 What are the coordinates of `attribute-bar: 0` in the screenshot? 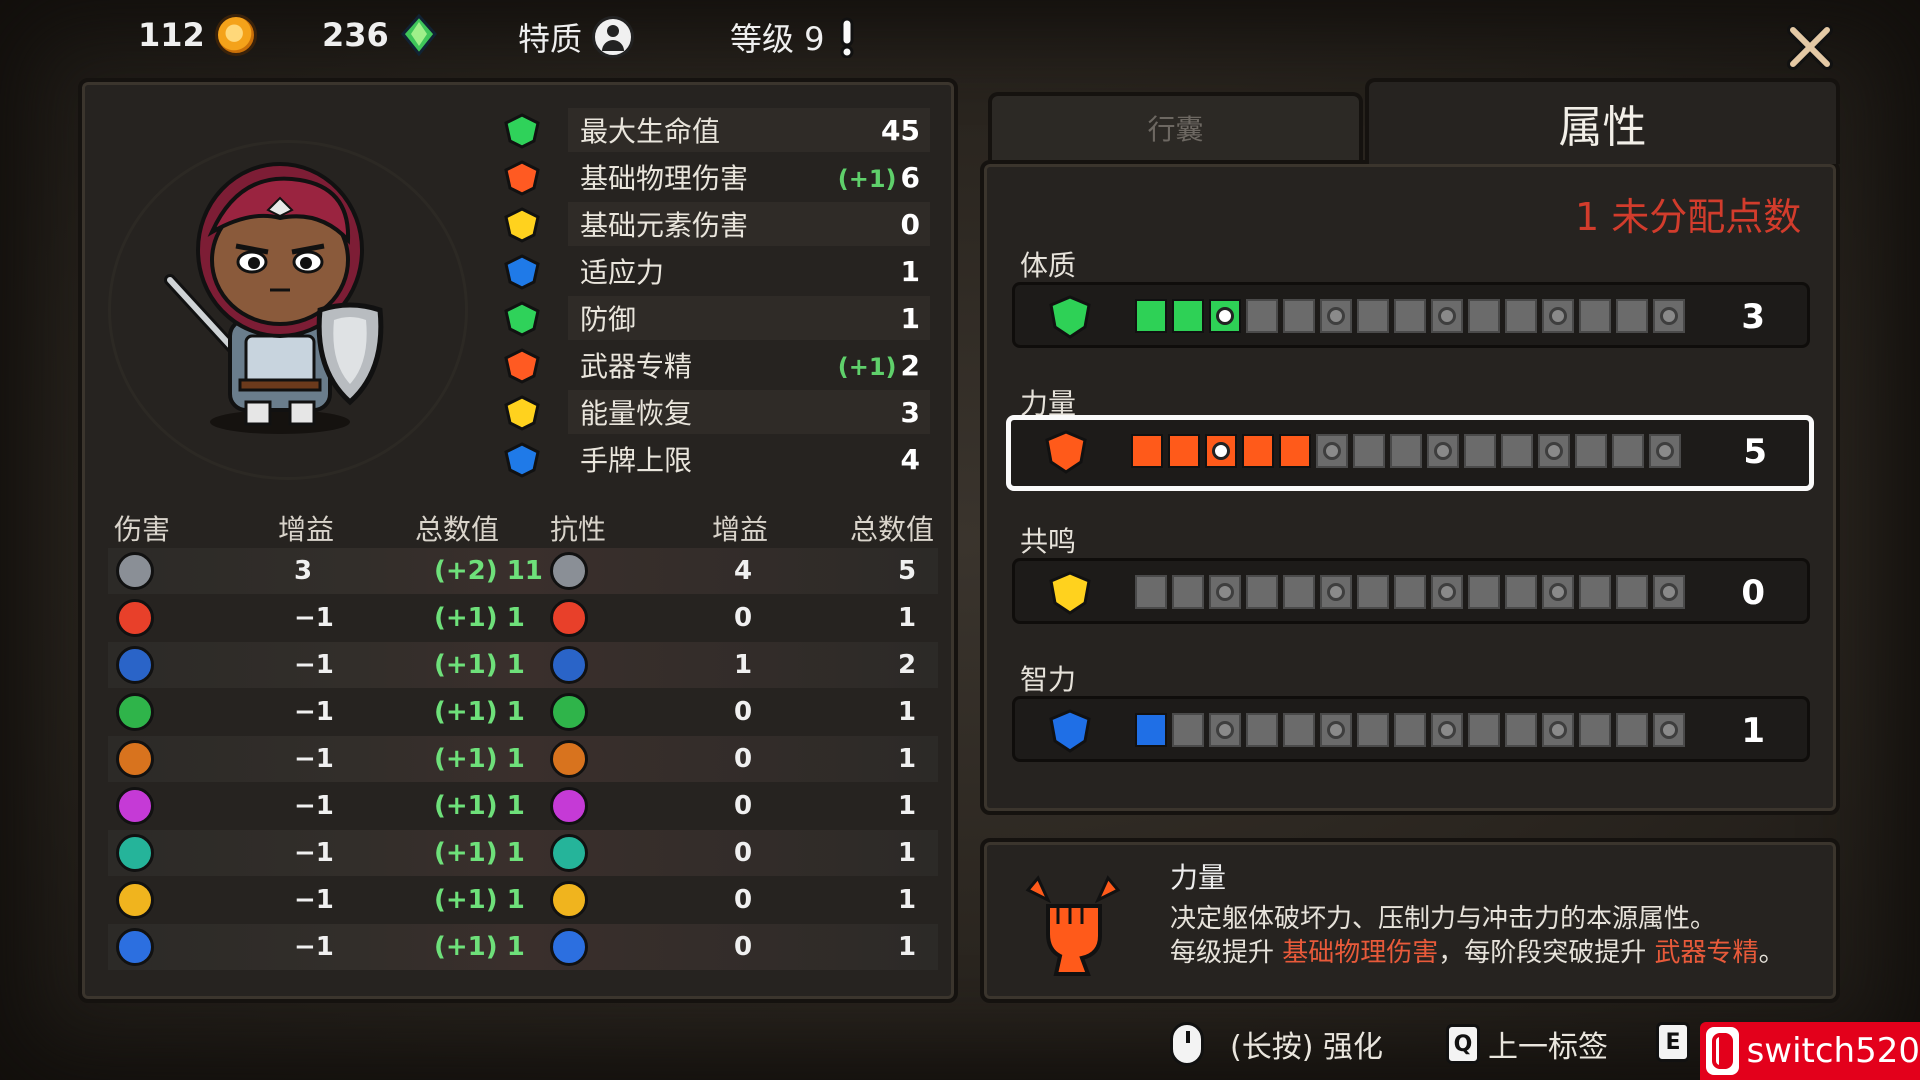 It's located at (1411, 591).